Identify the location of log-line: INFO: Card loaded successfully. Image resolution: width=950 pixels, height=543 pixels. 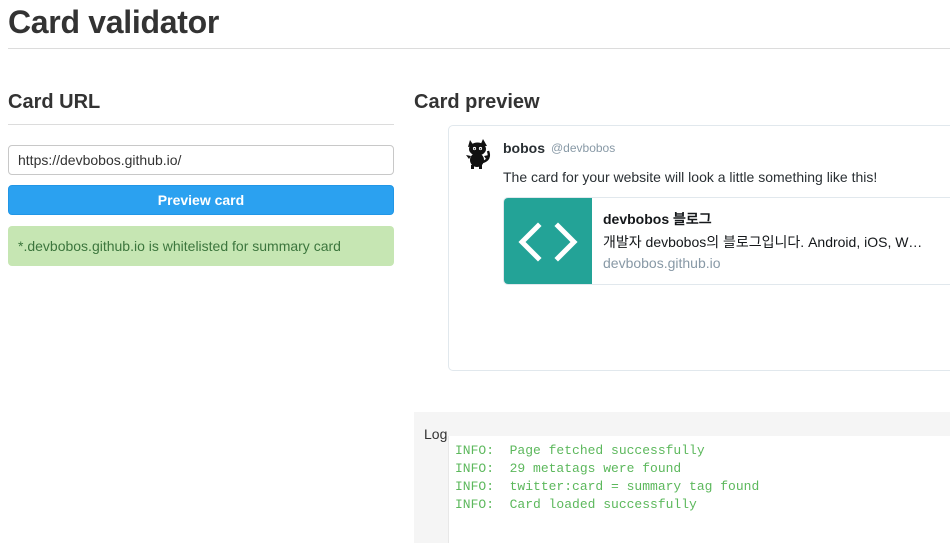
(576, 504).